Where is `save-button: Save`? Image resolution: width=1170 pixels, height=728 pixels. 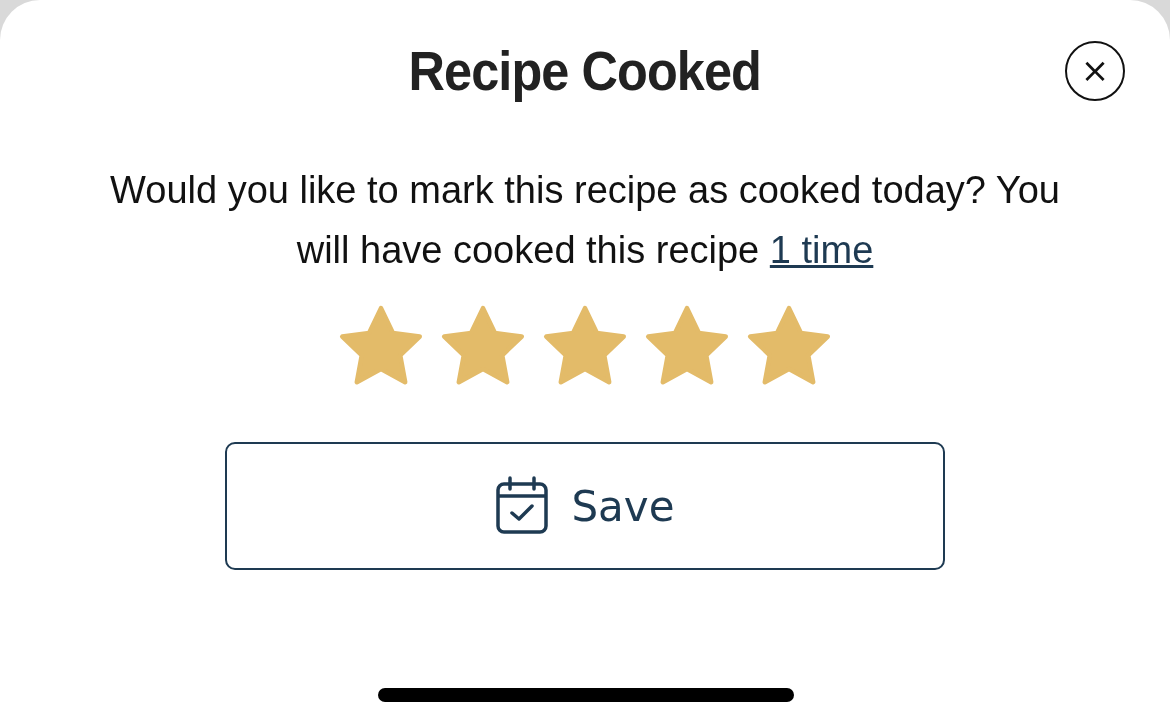 save-button: Save is located at coordinates (585, 506).